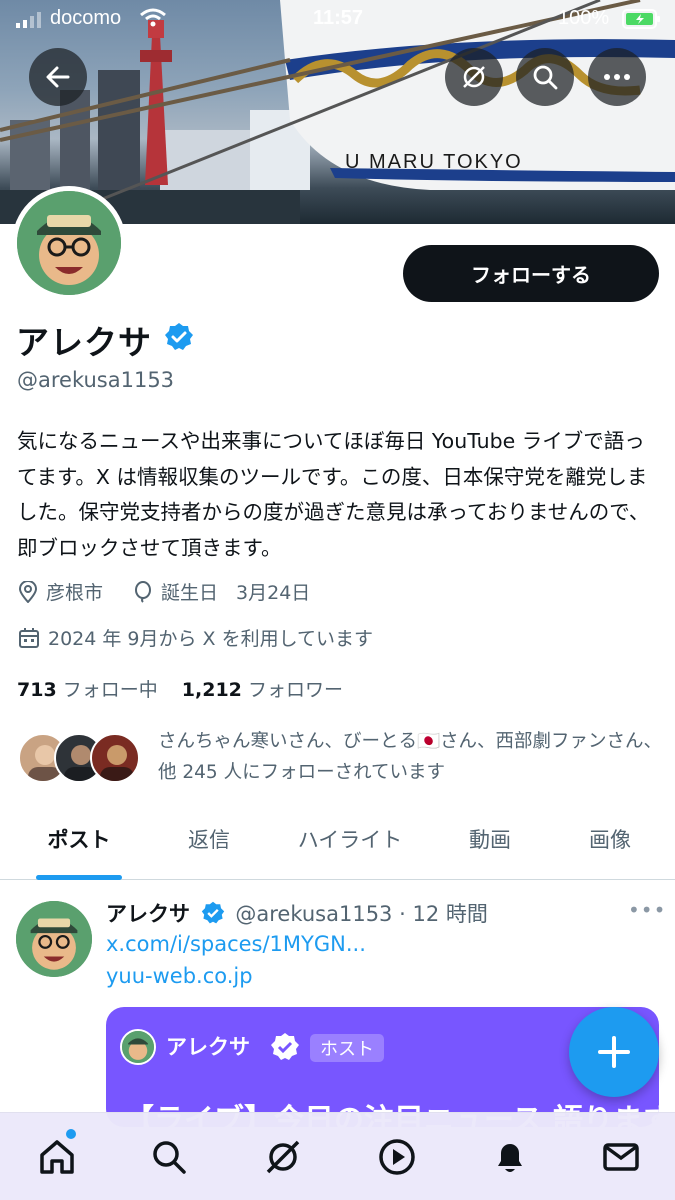 The width and height of the screenshot is (675, 1200). I want to click on battery-icon, so click(641, 19).